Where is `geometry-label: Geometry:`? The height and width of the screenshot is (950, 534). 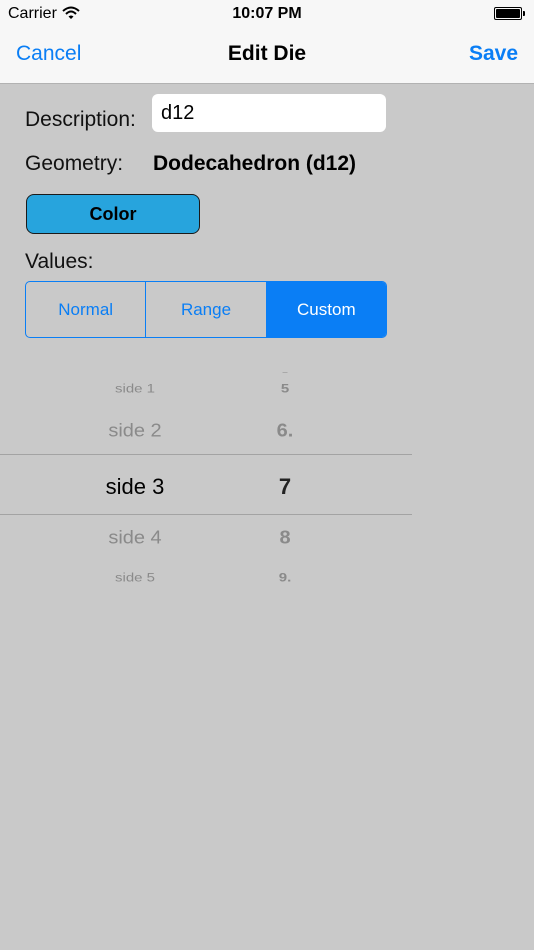
geometry-label: Geometry: is located at coordinates (74, 163).